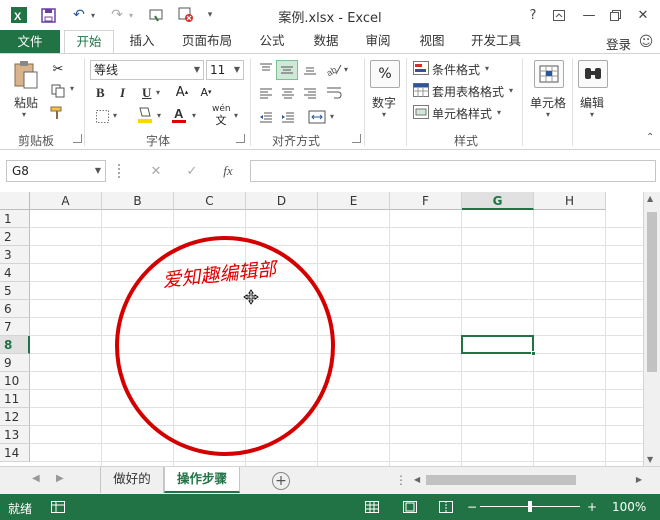  Describe the element at coordinates (462, 113) in the screenshot. I see `cell-styles-button: 单元格样式` at that location.